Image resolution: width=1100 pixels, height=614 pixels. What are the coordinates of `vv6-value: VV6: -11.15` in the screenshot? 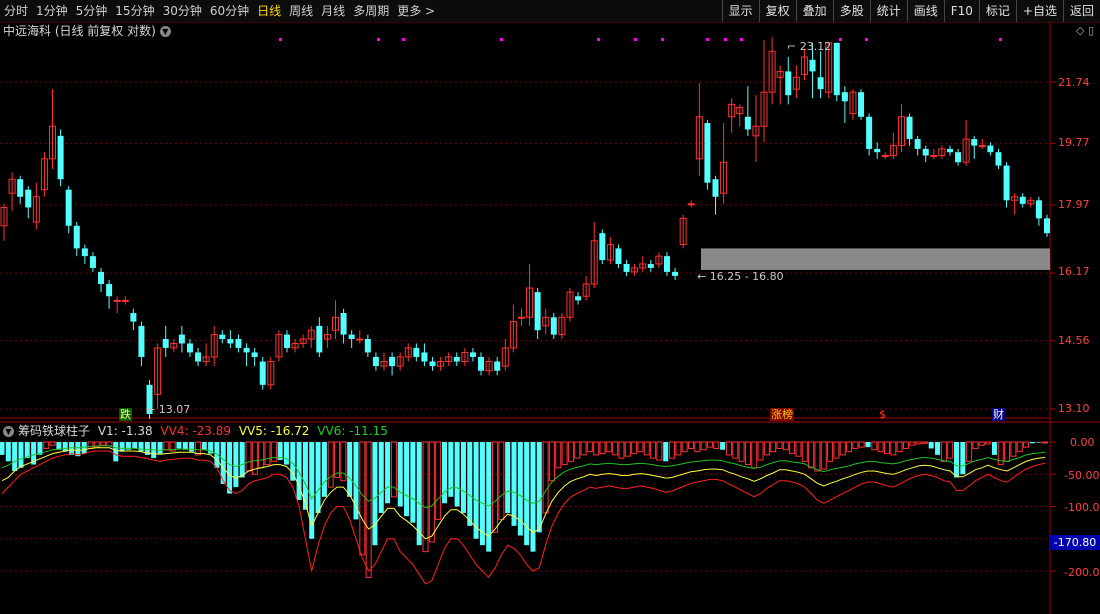 It's located at (352, 431).